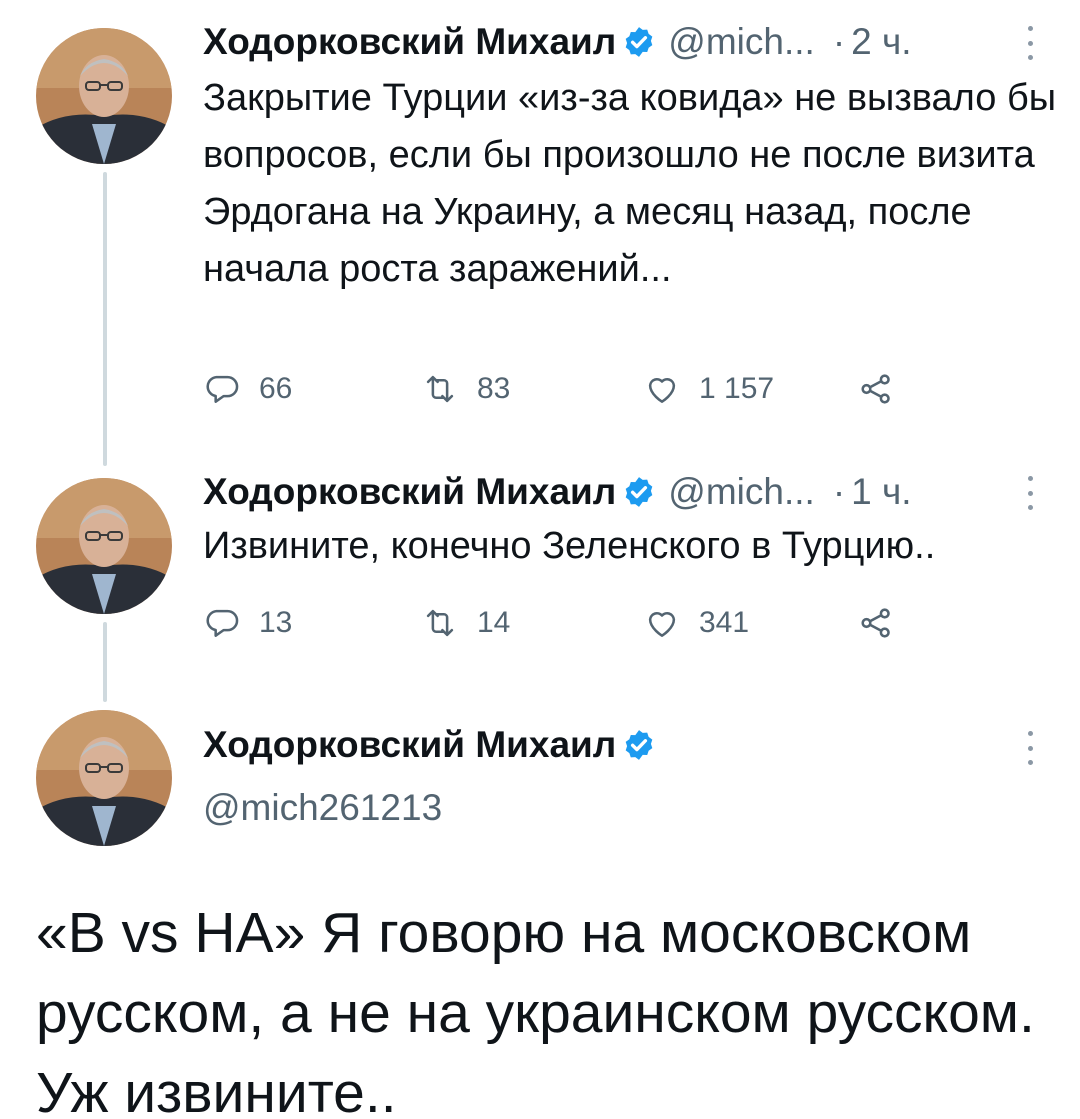 The width and height of the screenshot is (1080, 1119). Describe the element at coordinates (563, 389) in the screenshot. I see `tweet-actions: 66 83 1 157` at that location.